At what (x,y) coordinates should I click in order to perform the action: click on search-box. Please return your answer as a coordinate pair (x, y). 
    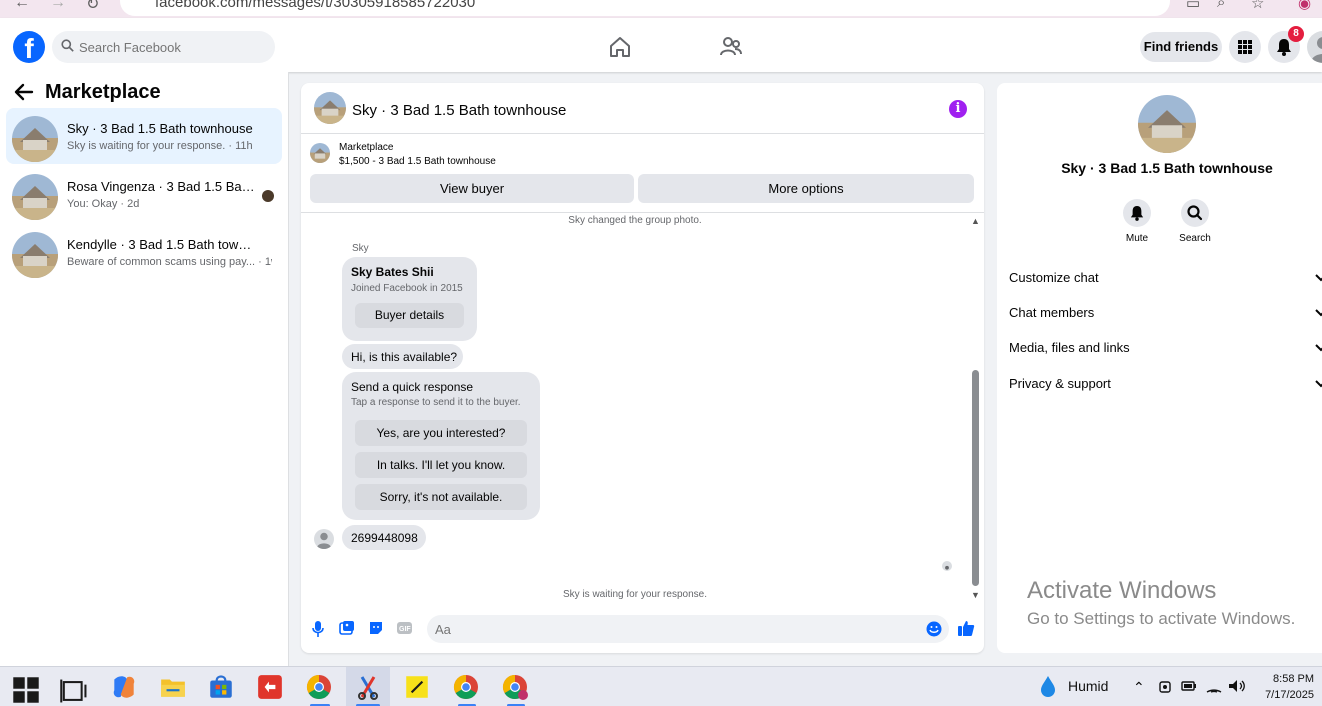
    Looking at the image, I should click on (163, 47).